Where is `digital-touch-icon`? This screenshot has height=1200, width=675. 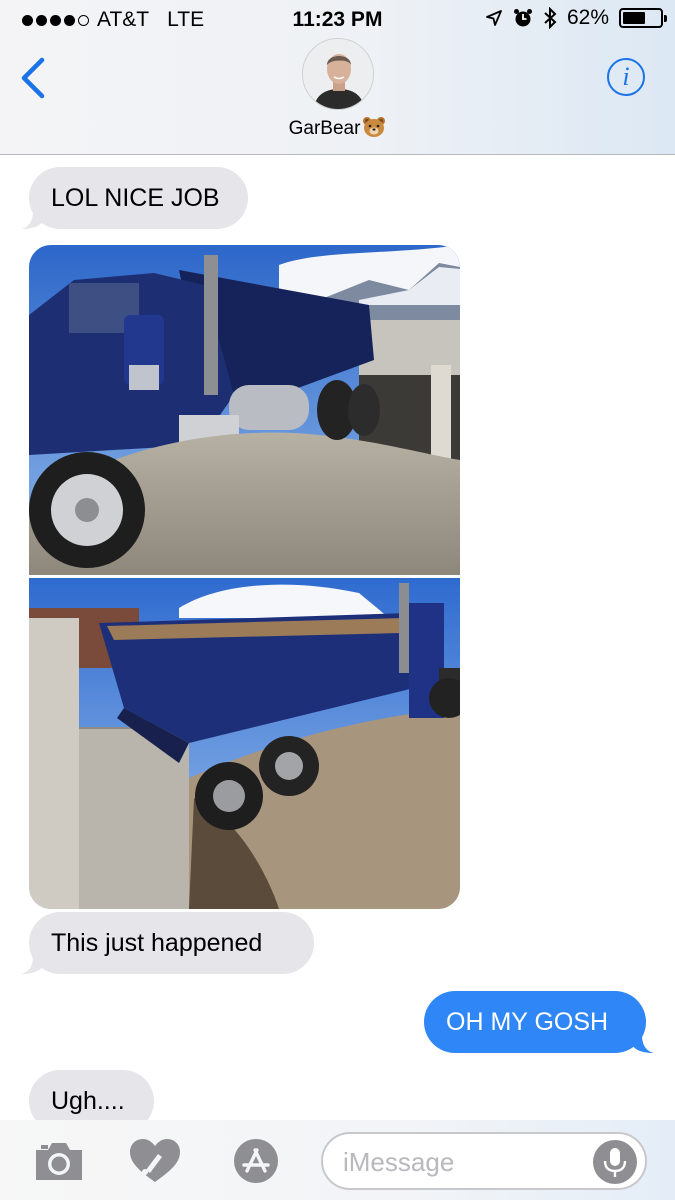 digital-touch-icon is located at coordinates (155, 1160).